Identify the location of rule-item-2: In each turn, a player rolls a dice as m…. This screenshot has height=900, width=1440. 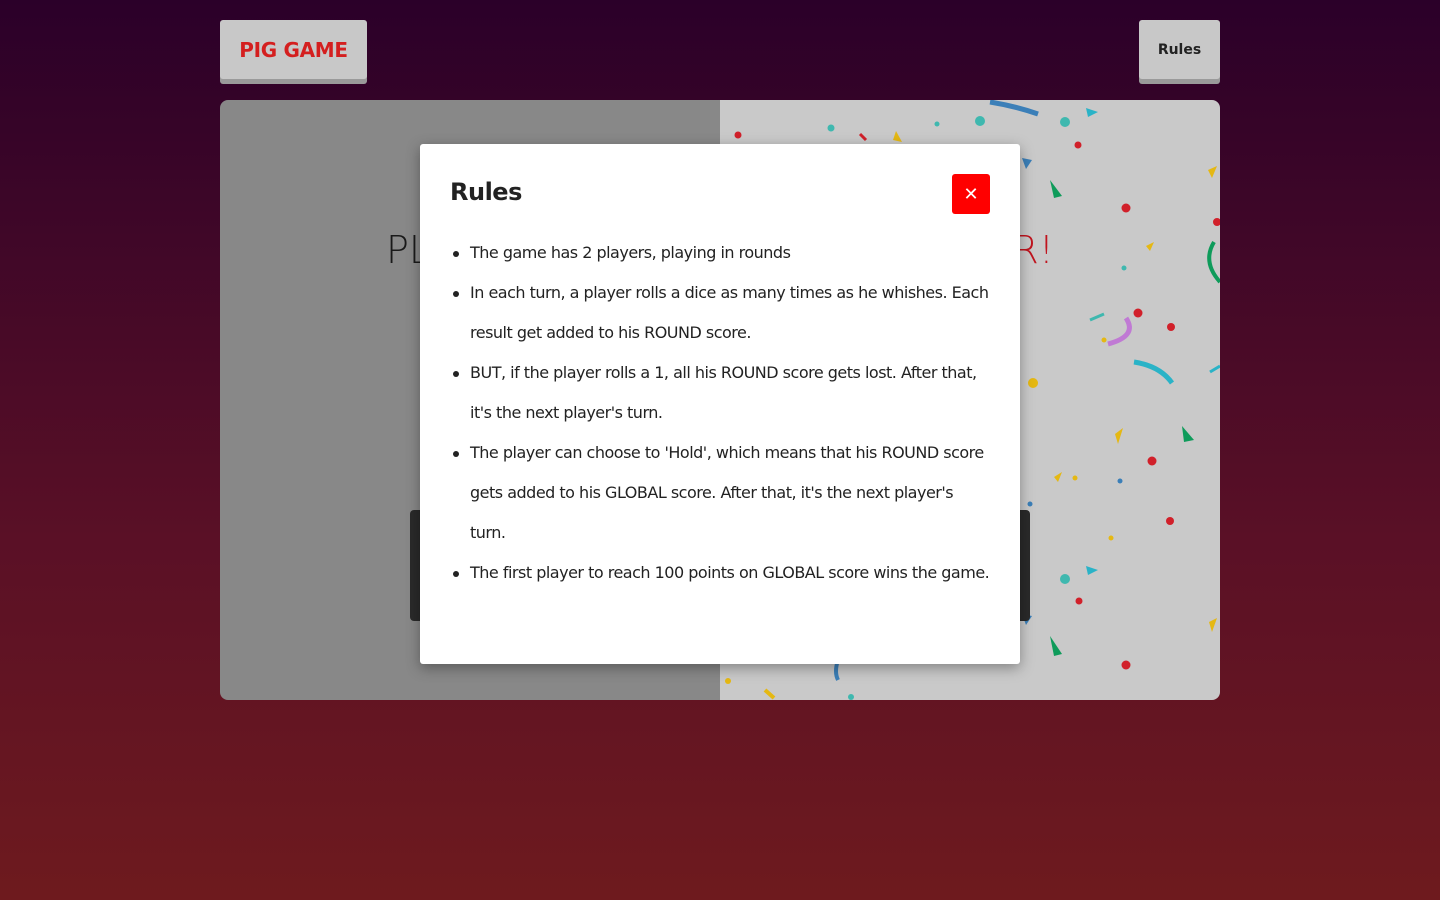
(721, 313).